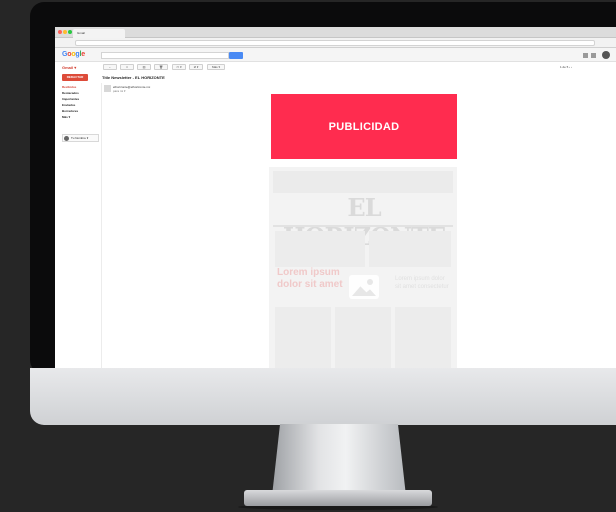 This screenshot has width=616, height=512. Describe the element at coordinates (216, 67) in the screenshot. I see `more-button: Más ▾` at that location.